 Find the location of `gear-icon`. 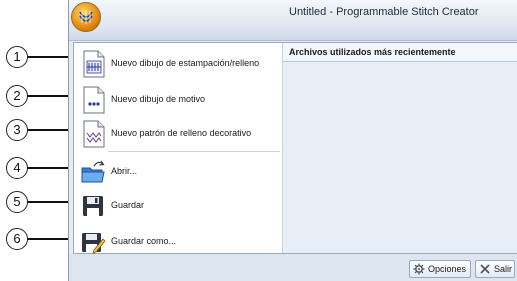

gear-icon is located at coordinates (419, 269).